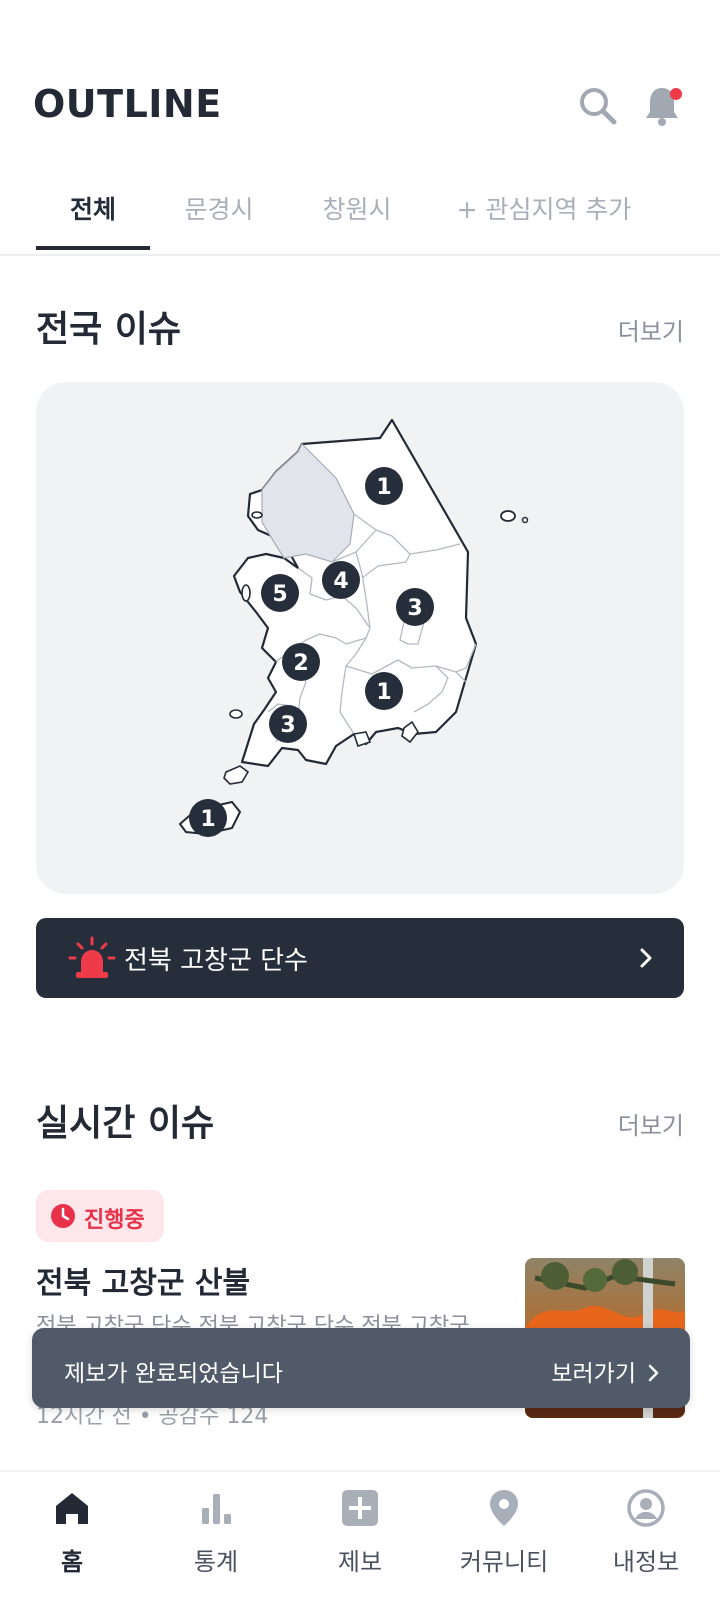 The height and width of the screenshot is (1602, 720). I want to click on realtime-more-link: 더보기, so click(651, 1123).